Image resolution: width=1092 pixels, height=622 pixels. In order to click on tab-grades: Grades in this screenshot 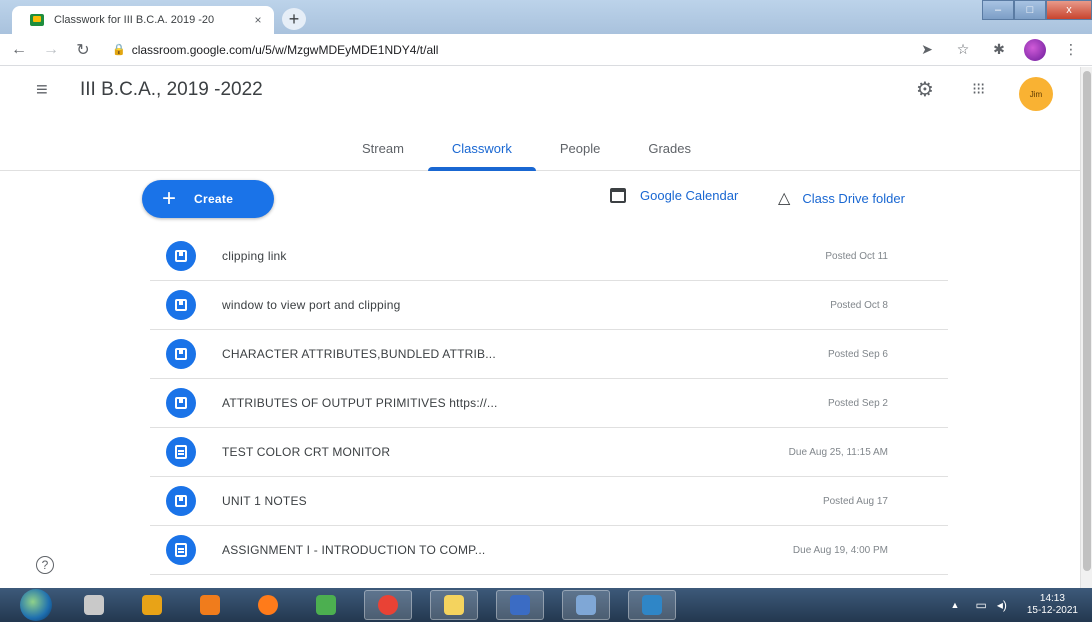, I will do `click(669, 148)`.